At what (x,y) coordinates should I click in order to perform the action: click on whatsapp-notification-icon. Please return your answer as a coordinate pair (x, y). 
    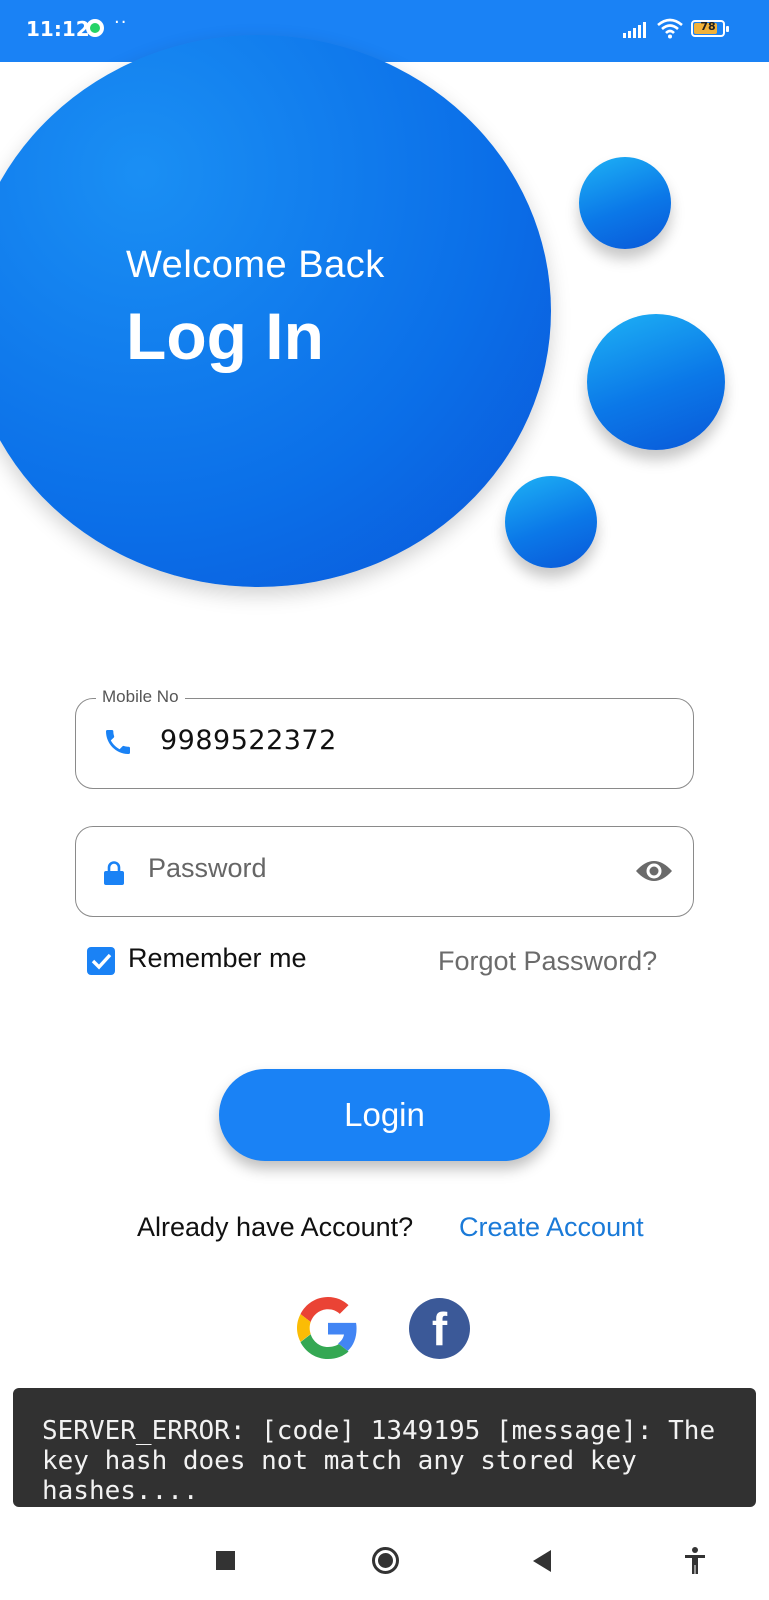
    Looking at the image, I should click on (95, 28).